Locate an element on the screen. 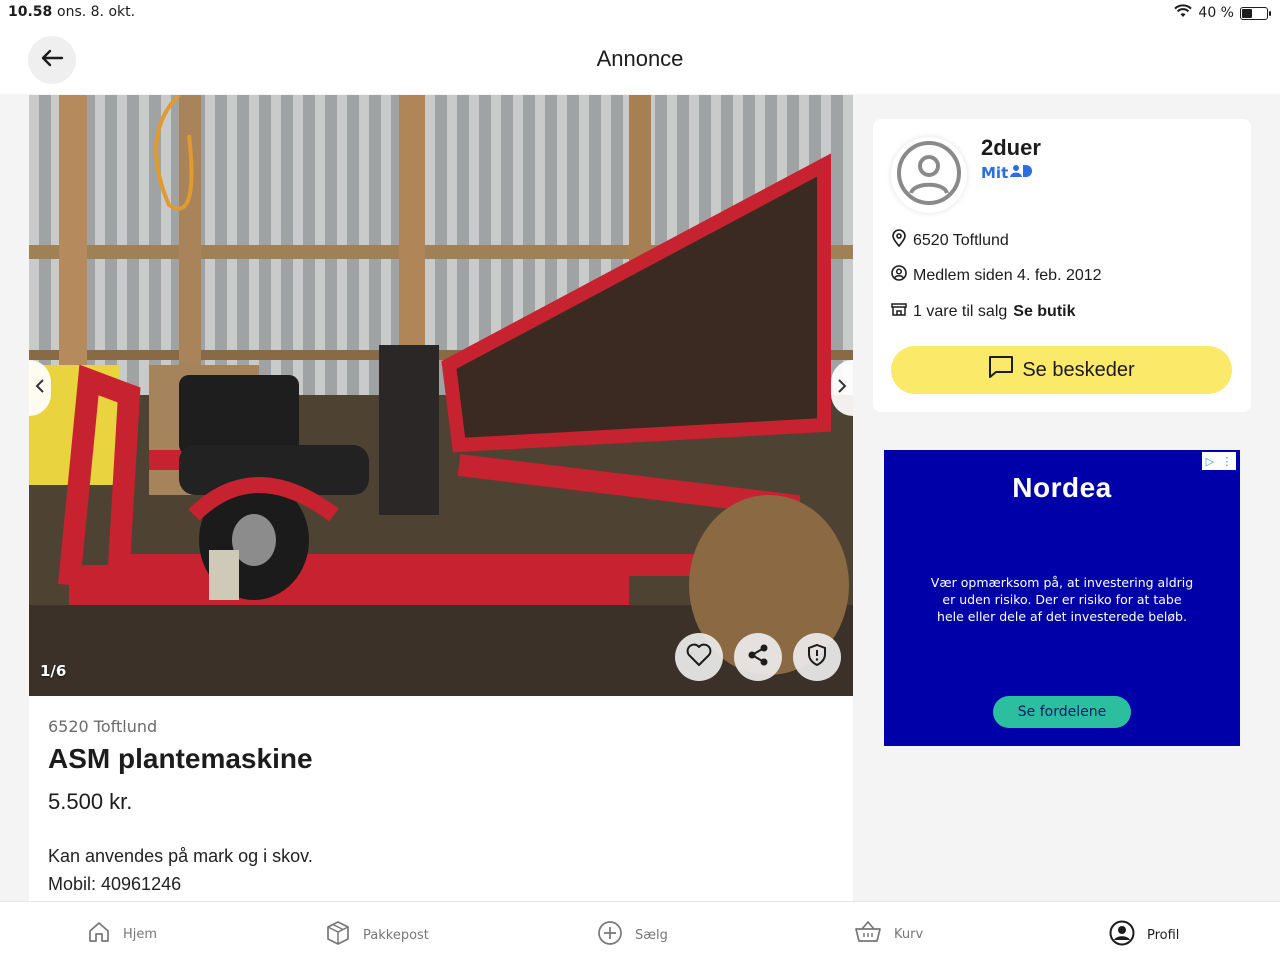  chevron-left-icon is located at coordinates (40, 388).